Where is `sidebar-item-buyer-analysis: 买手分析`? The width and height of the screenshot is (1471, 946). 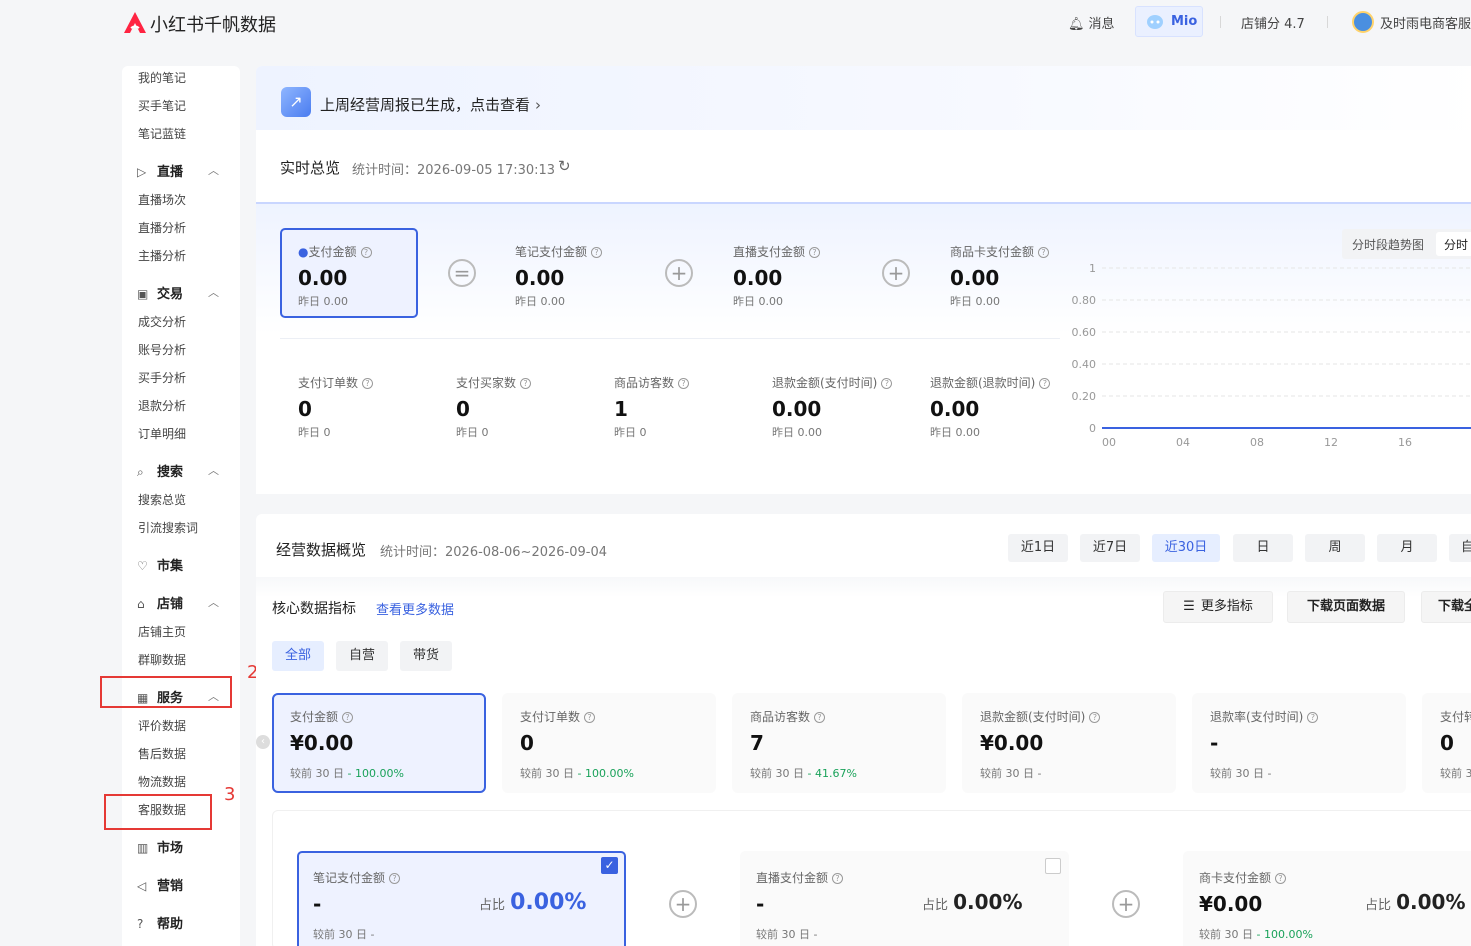 sidebar-item-buyer-analysis: 买手分析 is located at coordinates (162, 377).